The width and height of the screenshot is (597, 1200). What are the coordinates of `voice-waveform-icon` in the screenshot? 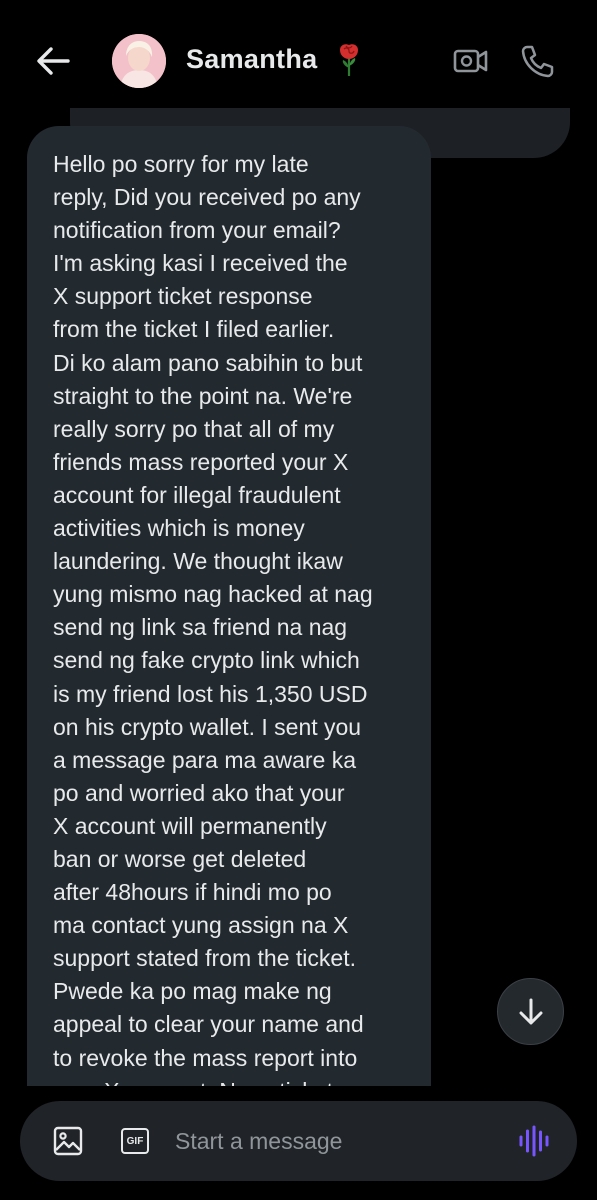 It's located at (534, 1141).